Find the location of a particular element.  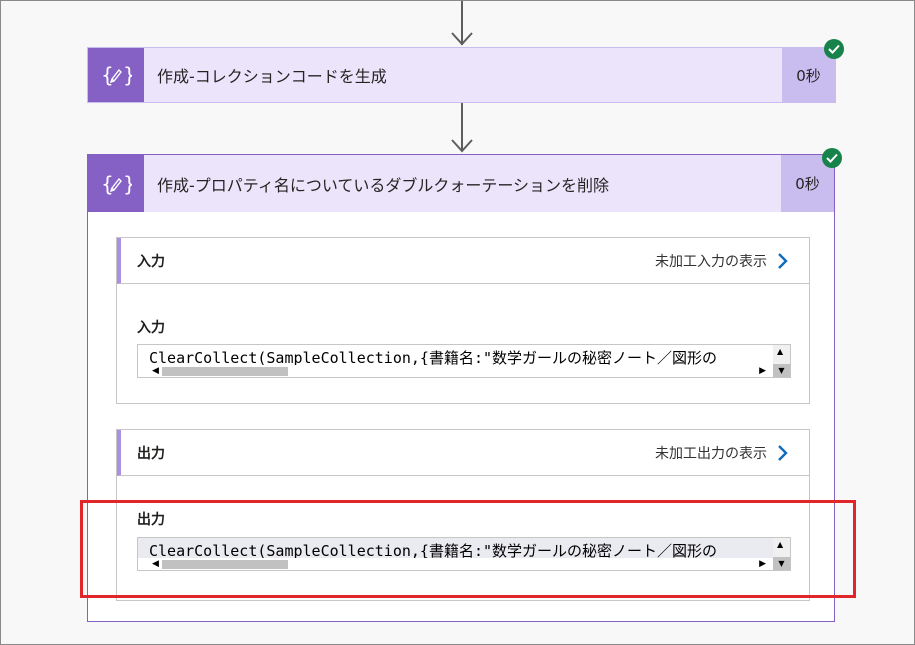

vertical-scrollbar: ▲ ▼ is located at coordinates (781, 361).